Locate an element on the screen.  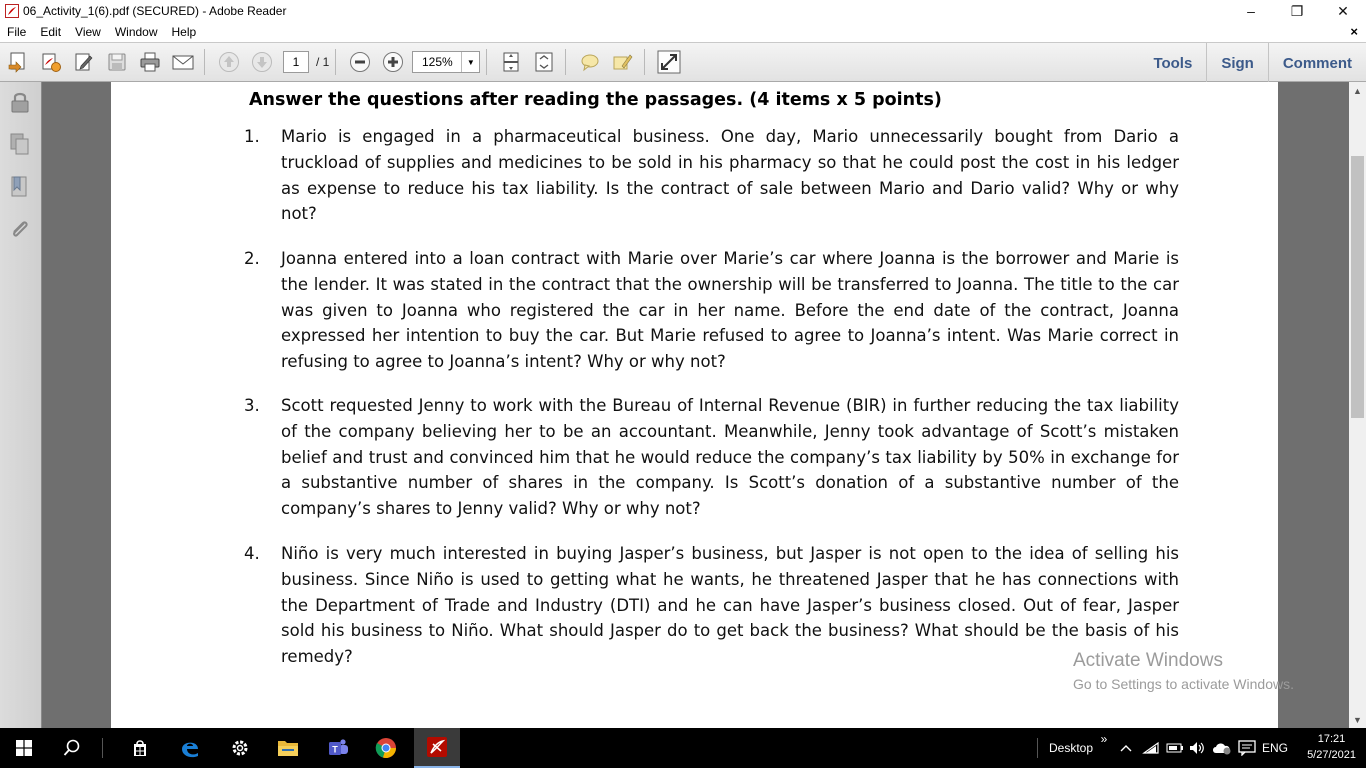
close-window-button: ✕ is located at coordinates (1343, 11).